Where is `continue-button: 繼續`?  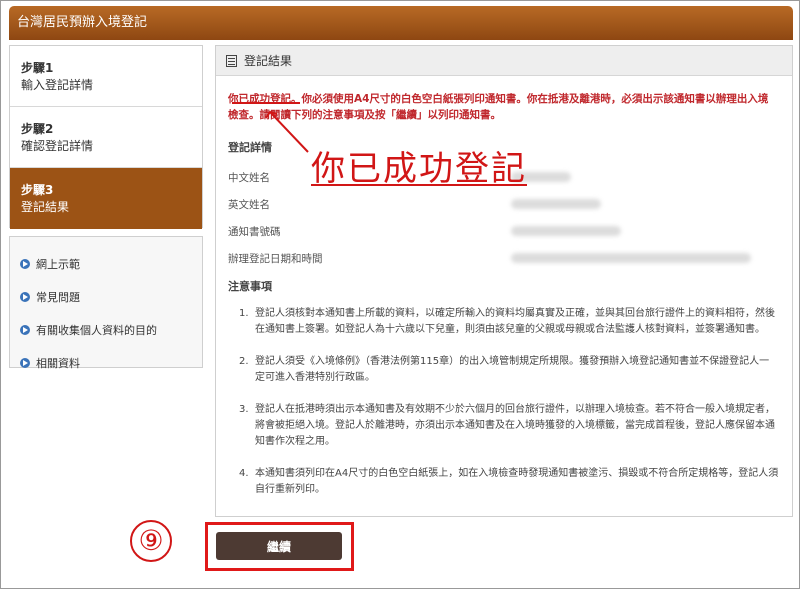
continue-button: 繼續 is located at coordinates (279, 546).